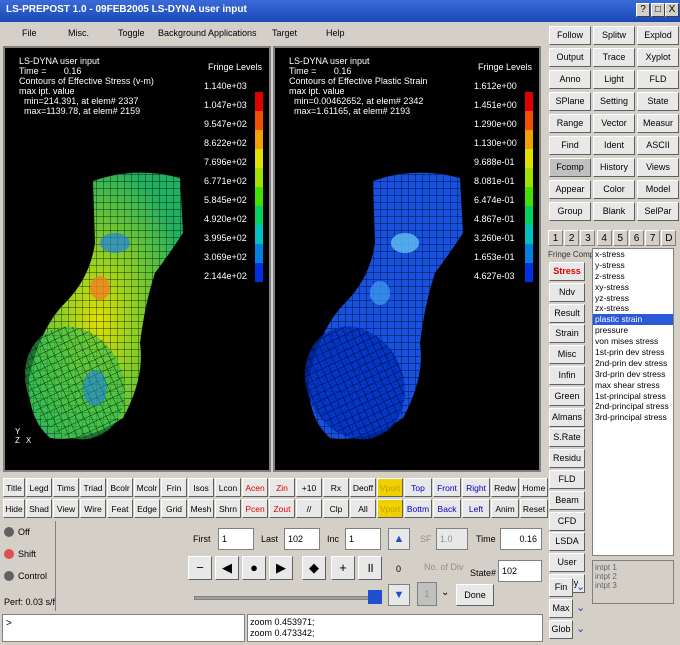 The height and width of the screenshot is (645, 680). Describe the element at coordinates (588, 238) in the screenshot. I see `page-tab-3: 3` at that location.